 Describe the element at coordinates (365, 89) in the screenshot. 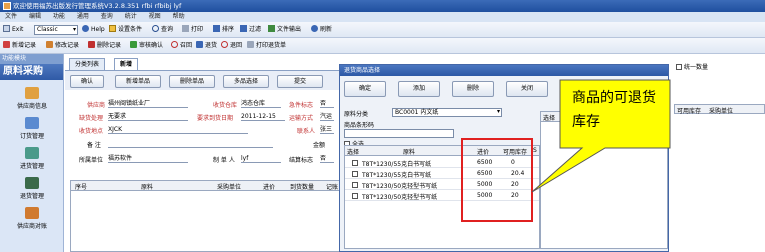

I see `dialog-confirm-button: 确定` at that location.